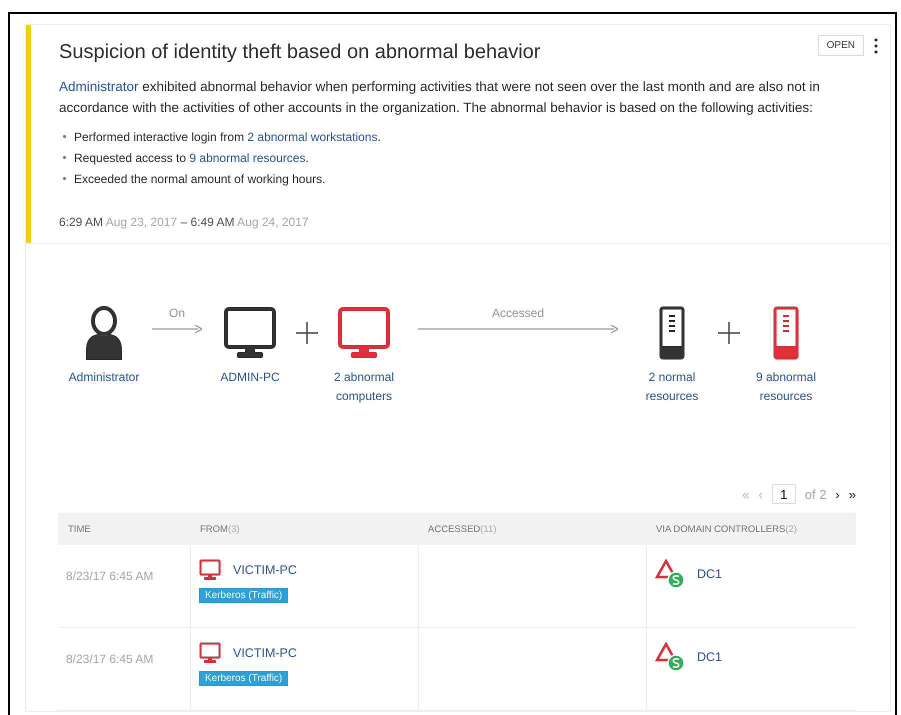 This screenshot has width=901, height=715. I want to click on last-page-icon: », so click(852, 494).